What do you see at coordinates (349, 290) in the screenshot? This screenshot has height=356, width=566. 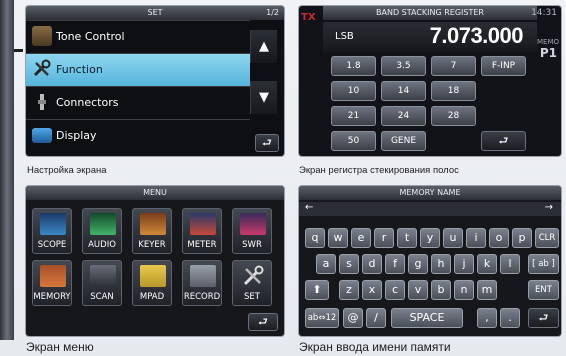 I see `key-z: z` at bounding box center [349, 290].